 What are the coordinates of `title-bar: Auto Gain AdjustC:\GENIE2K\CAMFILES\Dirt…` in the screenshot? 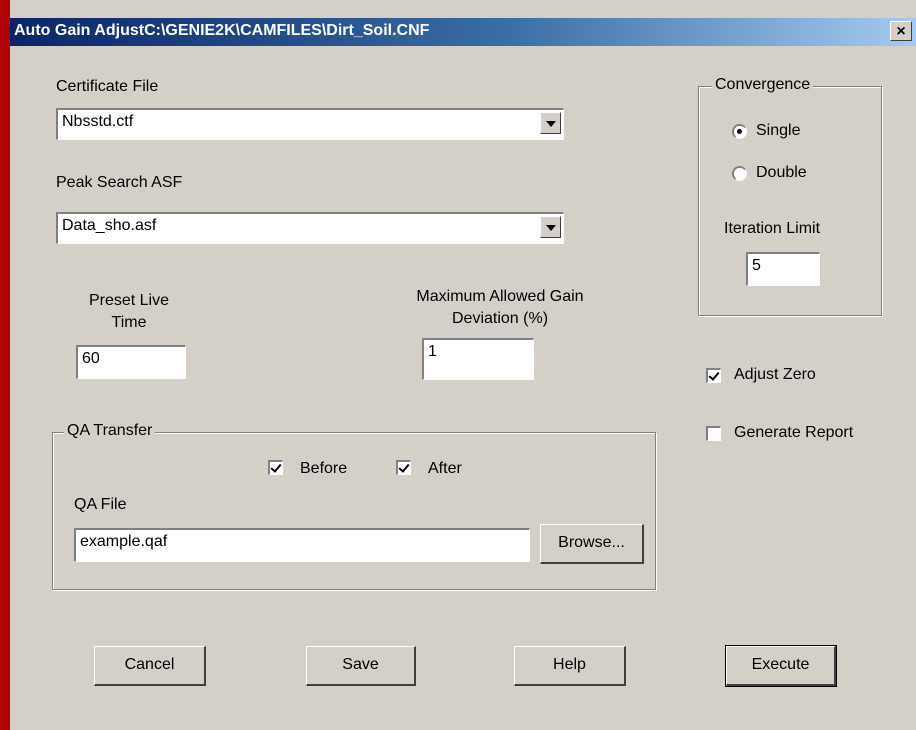 It's located at (463, 32).